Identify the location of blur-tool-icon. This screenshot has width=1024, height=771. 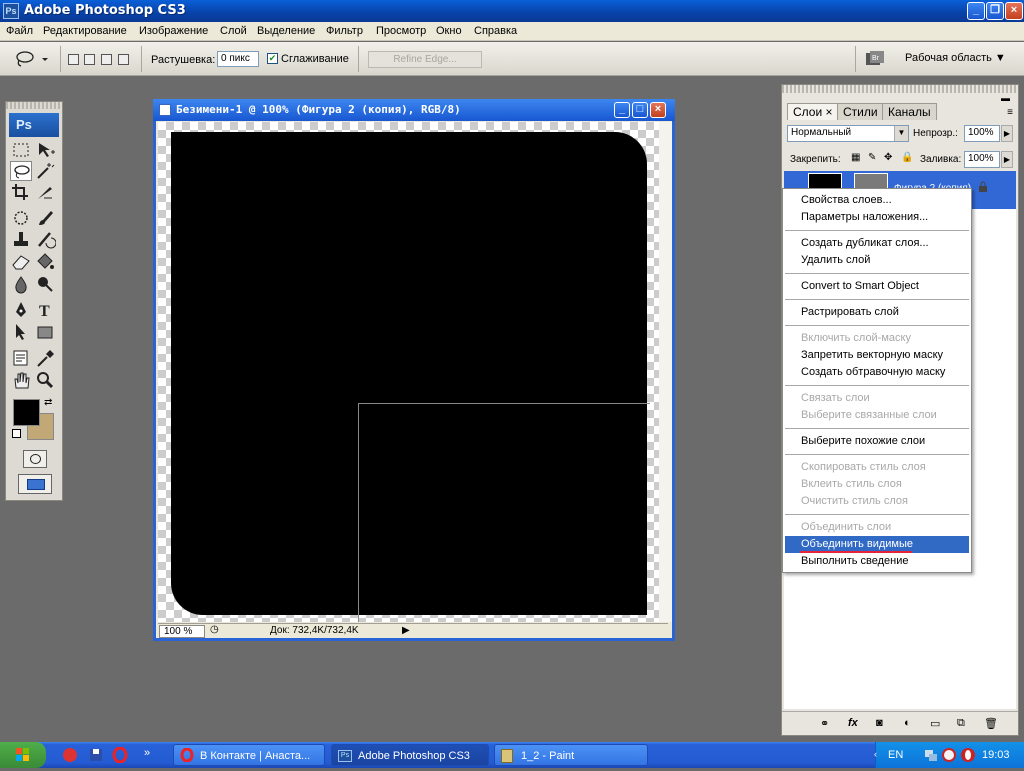
(21, 284).